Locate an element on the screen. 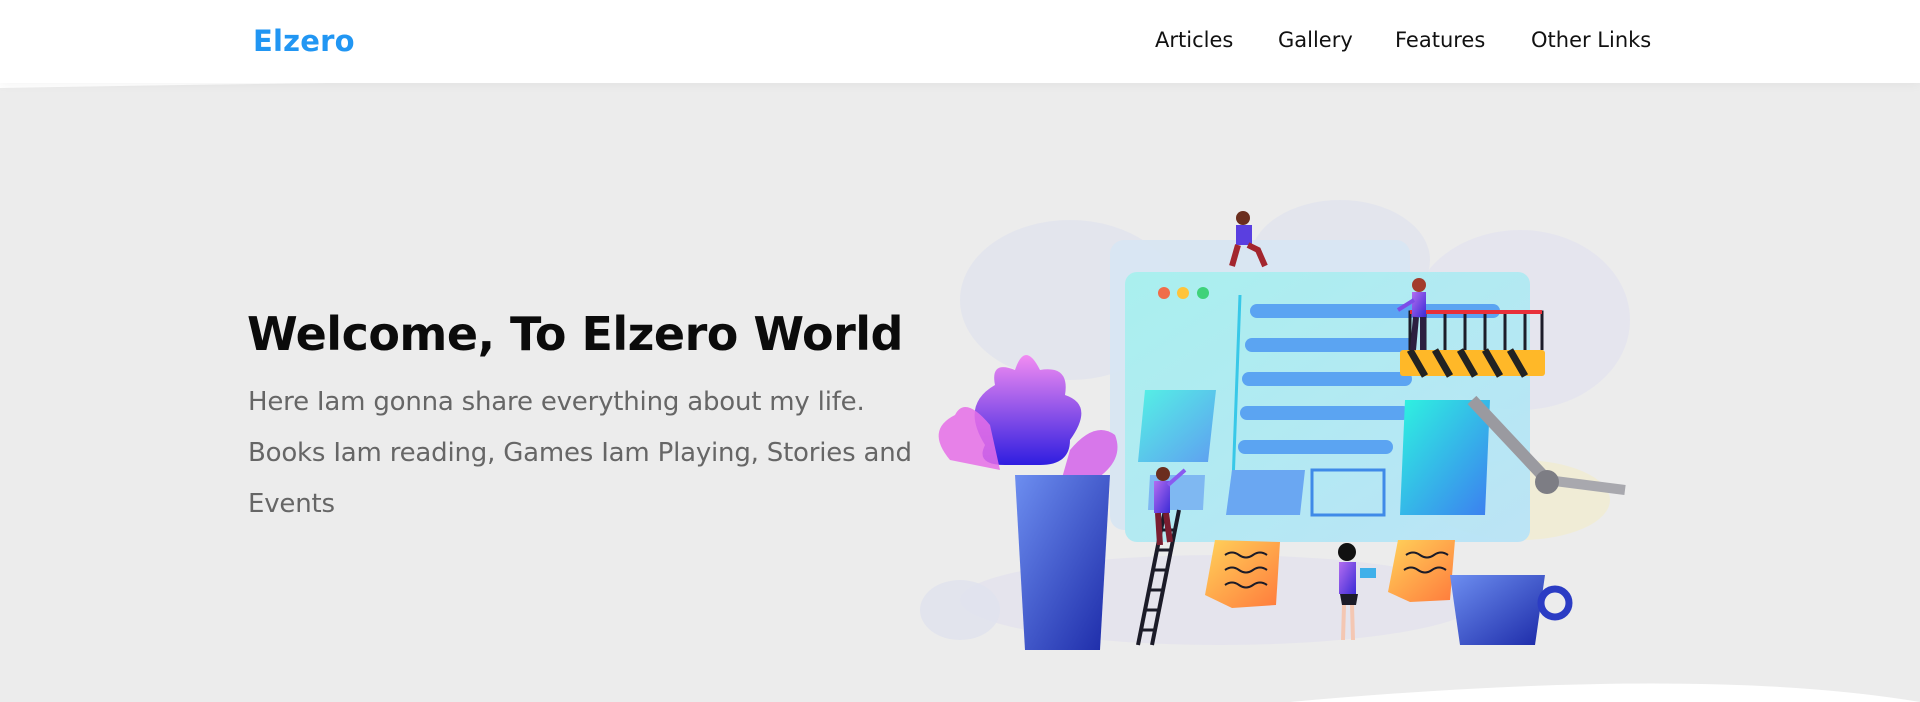 The image size is (1920, 702). coffee-mug is located at coordinates (1511, 610).